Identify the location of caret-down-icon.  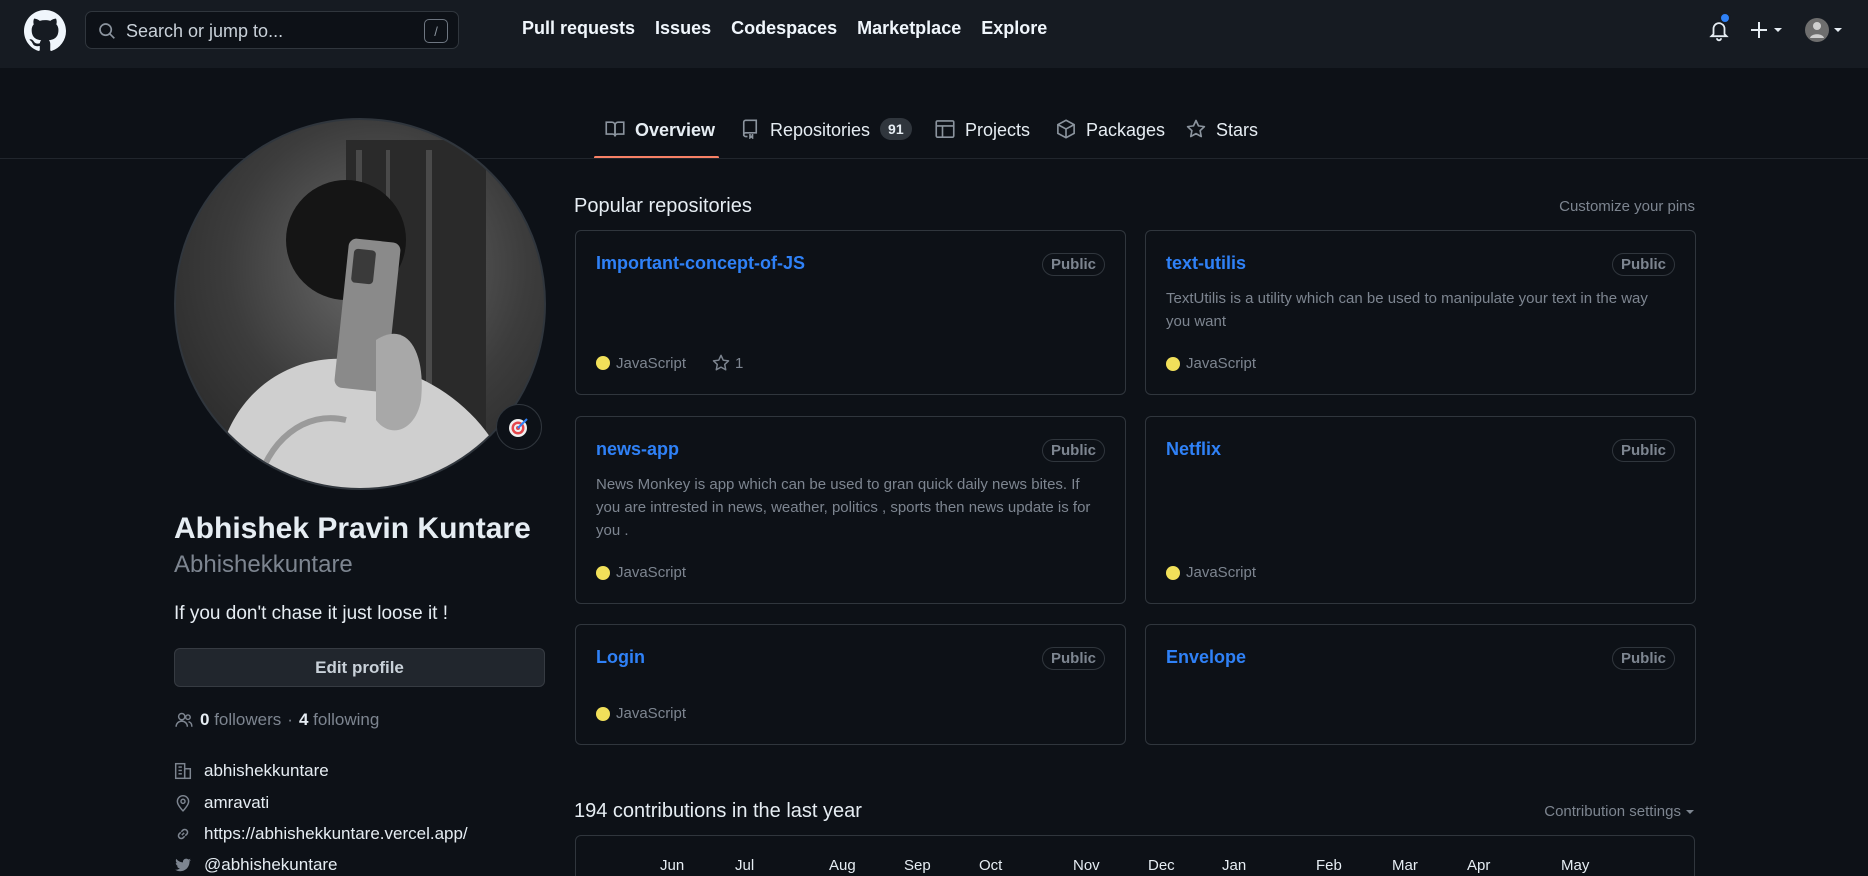
(1690, 811).